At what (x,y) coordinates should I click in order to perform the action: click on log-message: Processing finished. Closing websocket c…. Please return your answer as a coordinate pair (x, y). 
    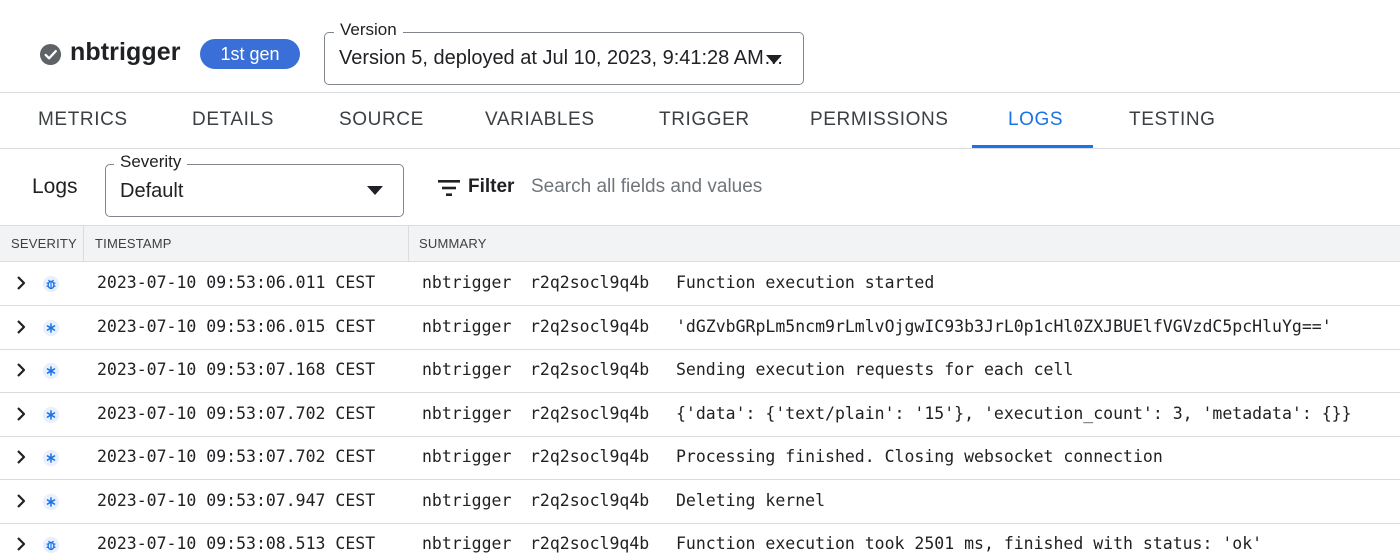
    Looking at the image, I should click on (919, 456).